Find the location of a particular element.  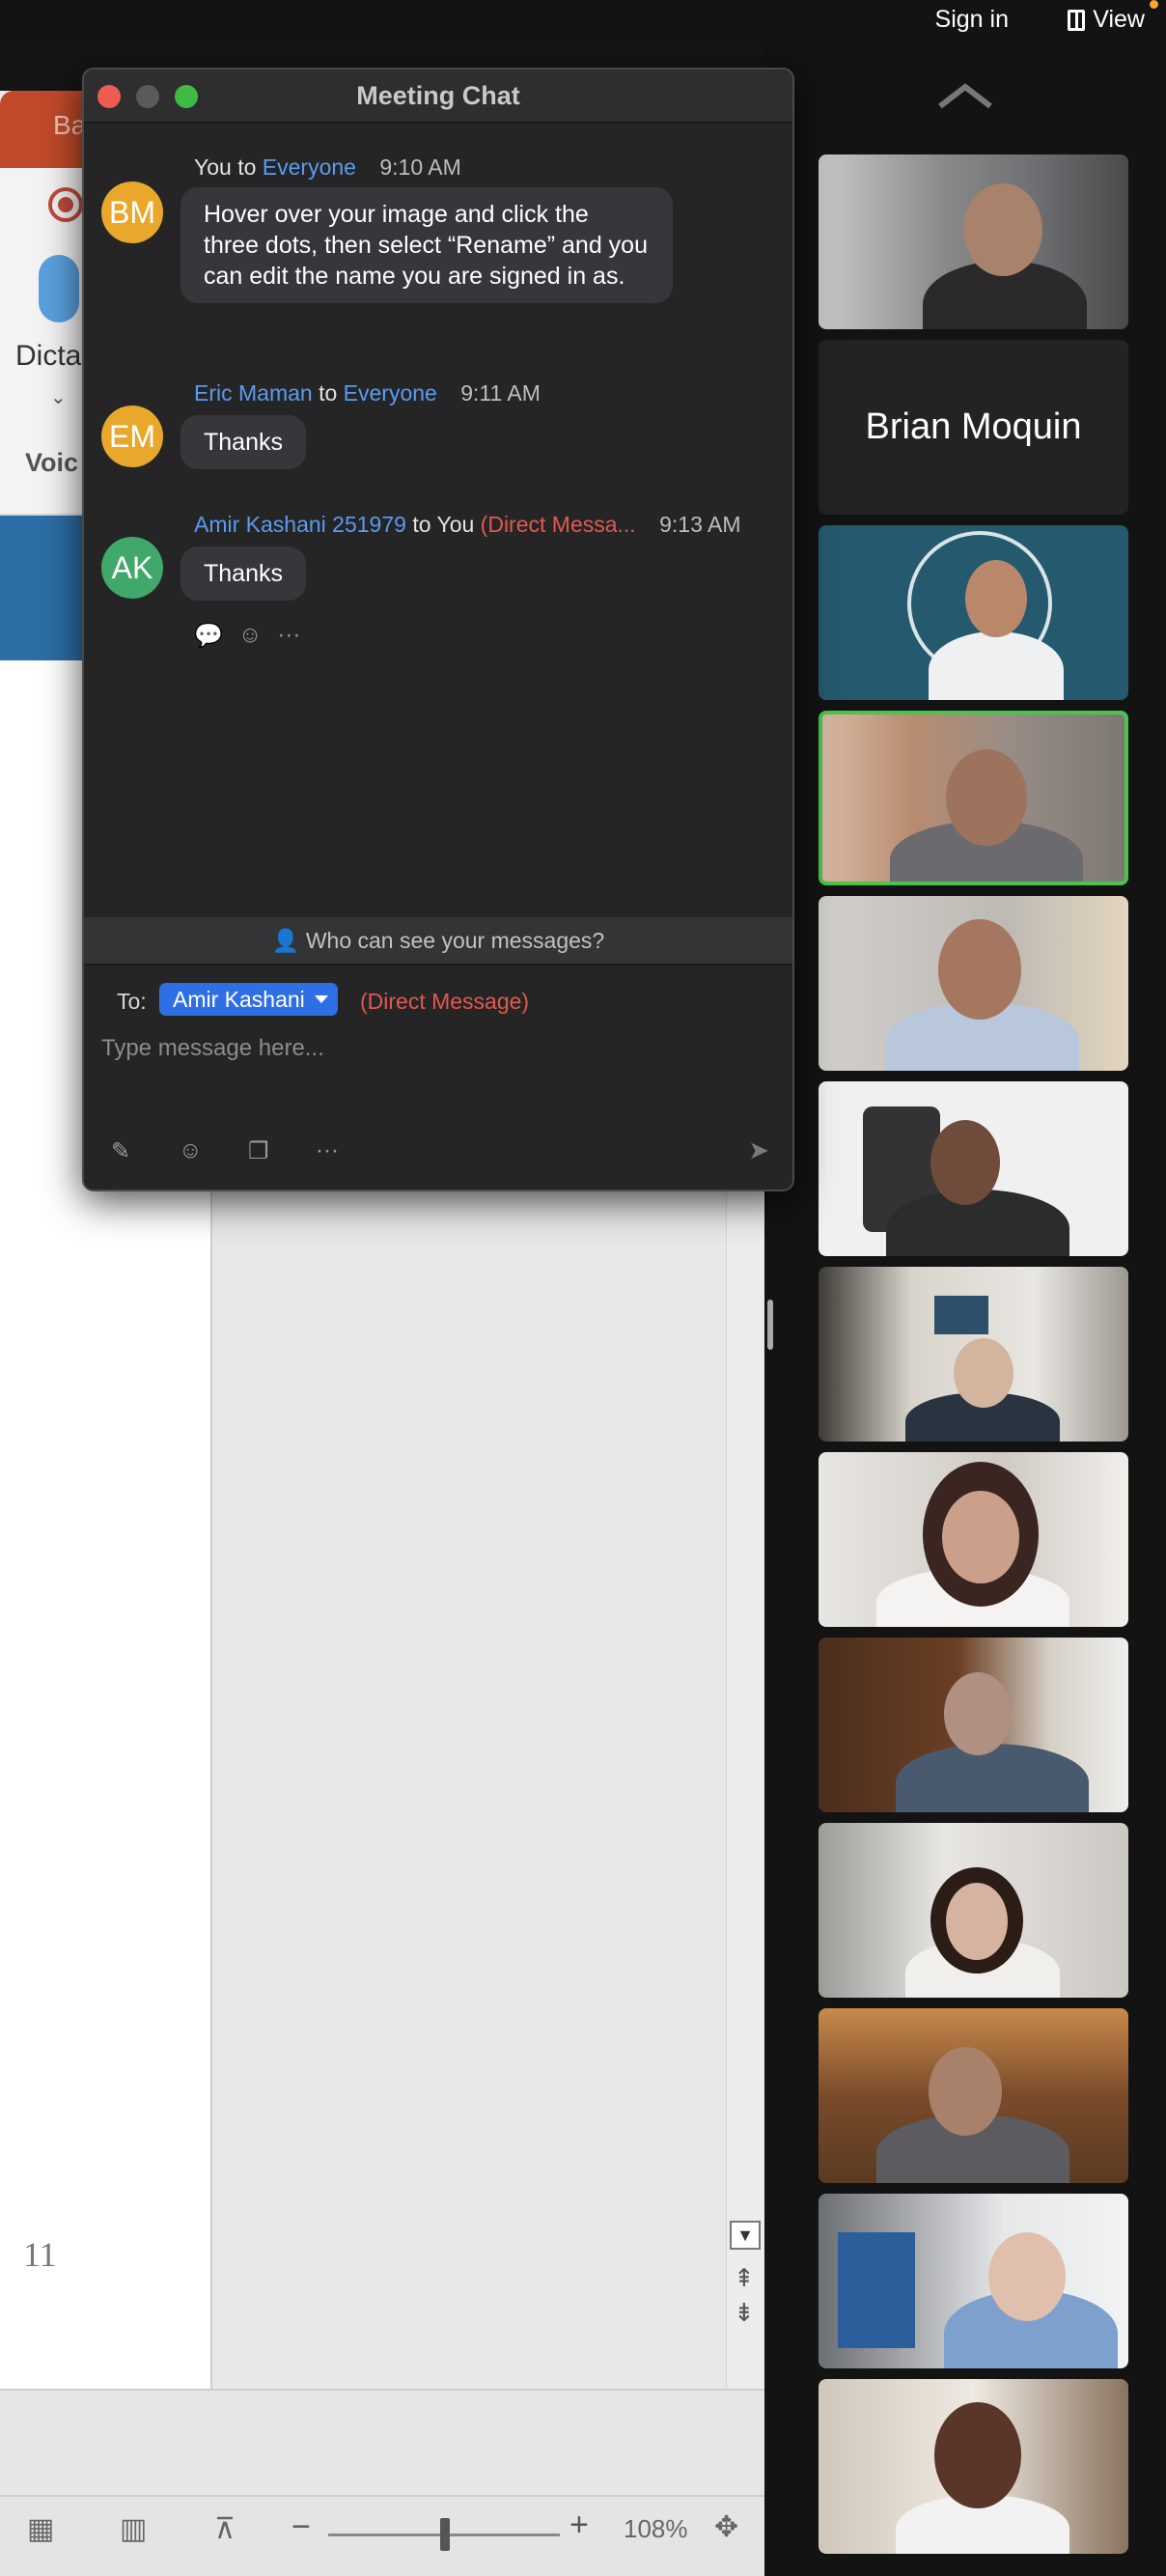

format-text-icon: ✎ is located at coordinates (120, 1151).